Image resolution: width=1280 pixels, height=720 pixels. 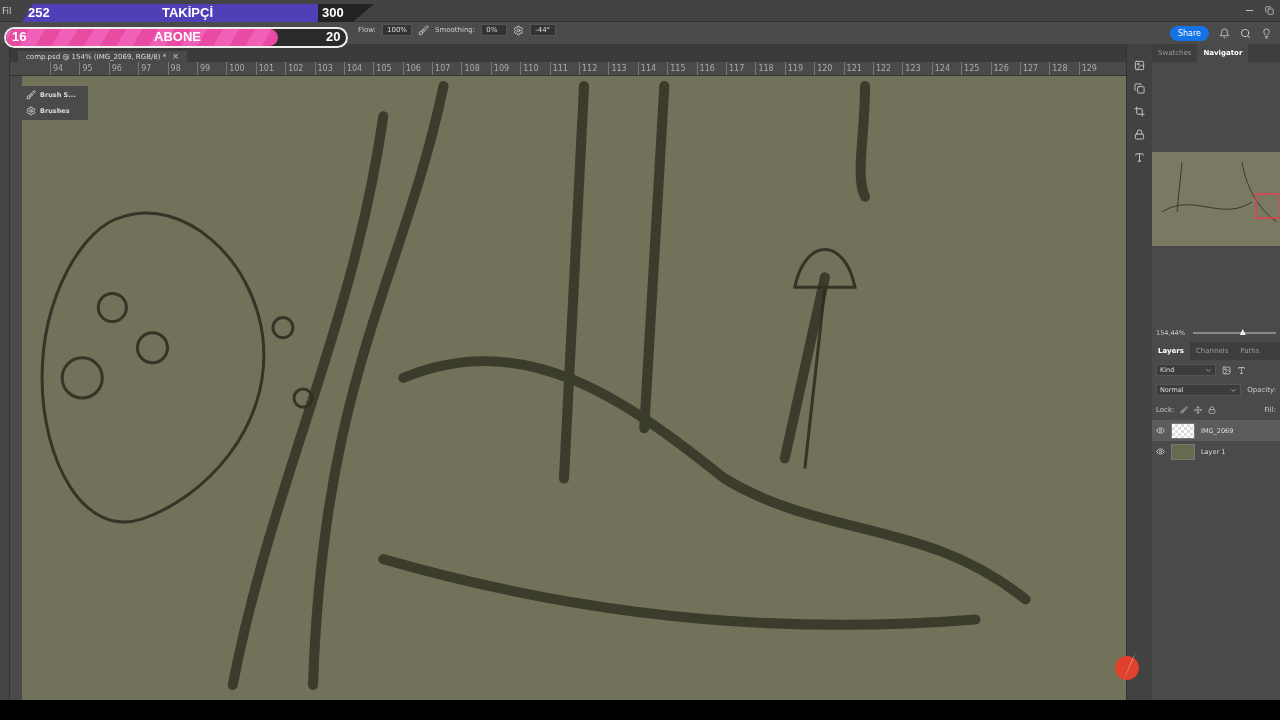 I want to click on lightbulb-icon, so click(x=1266, y=33).